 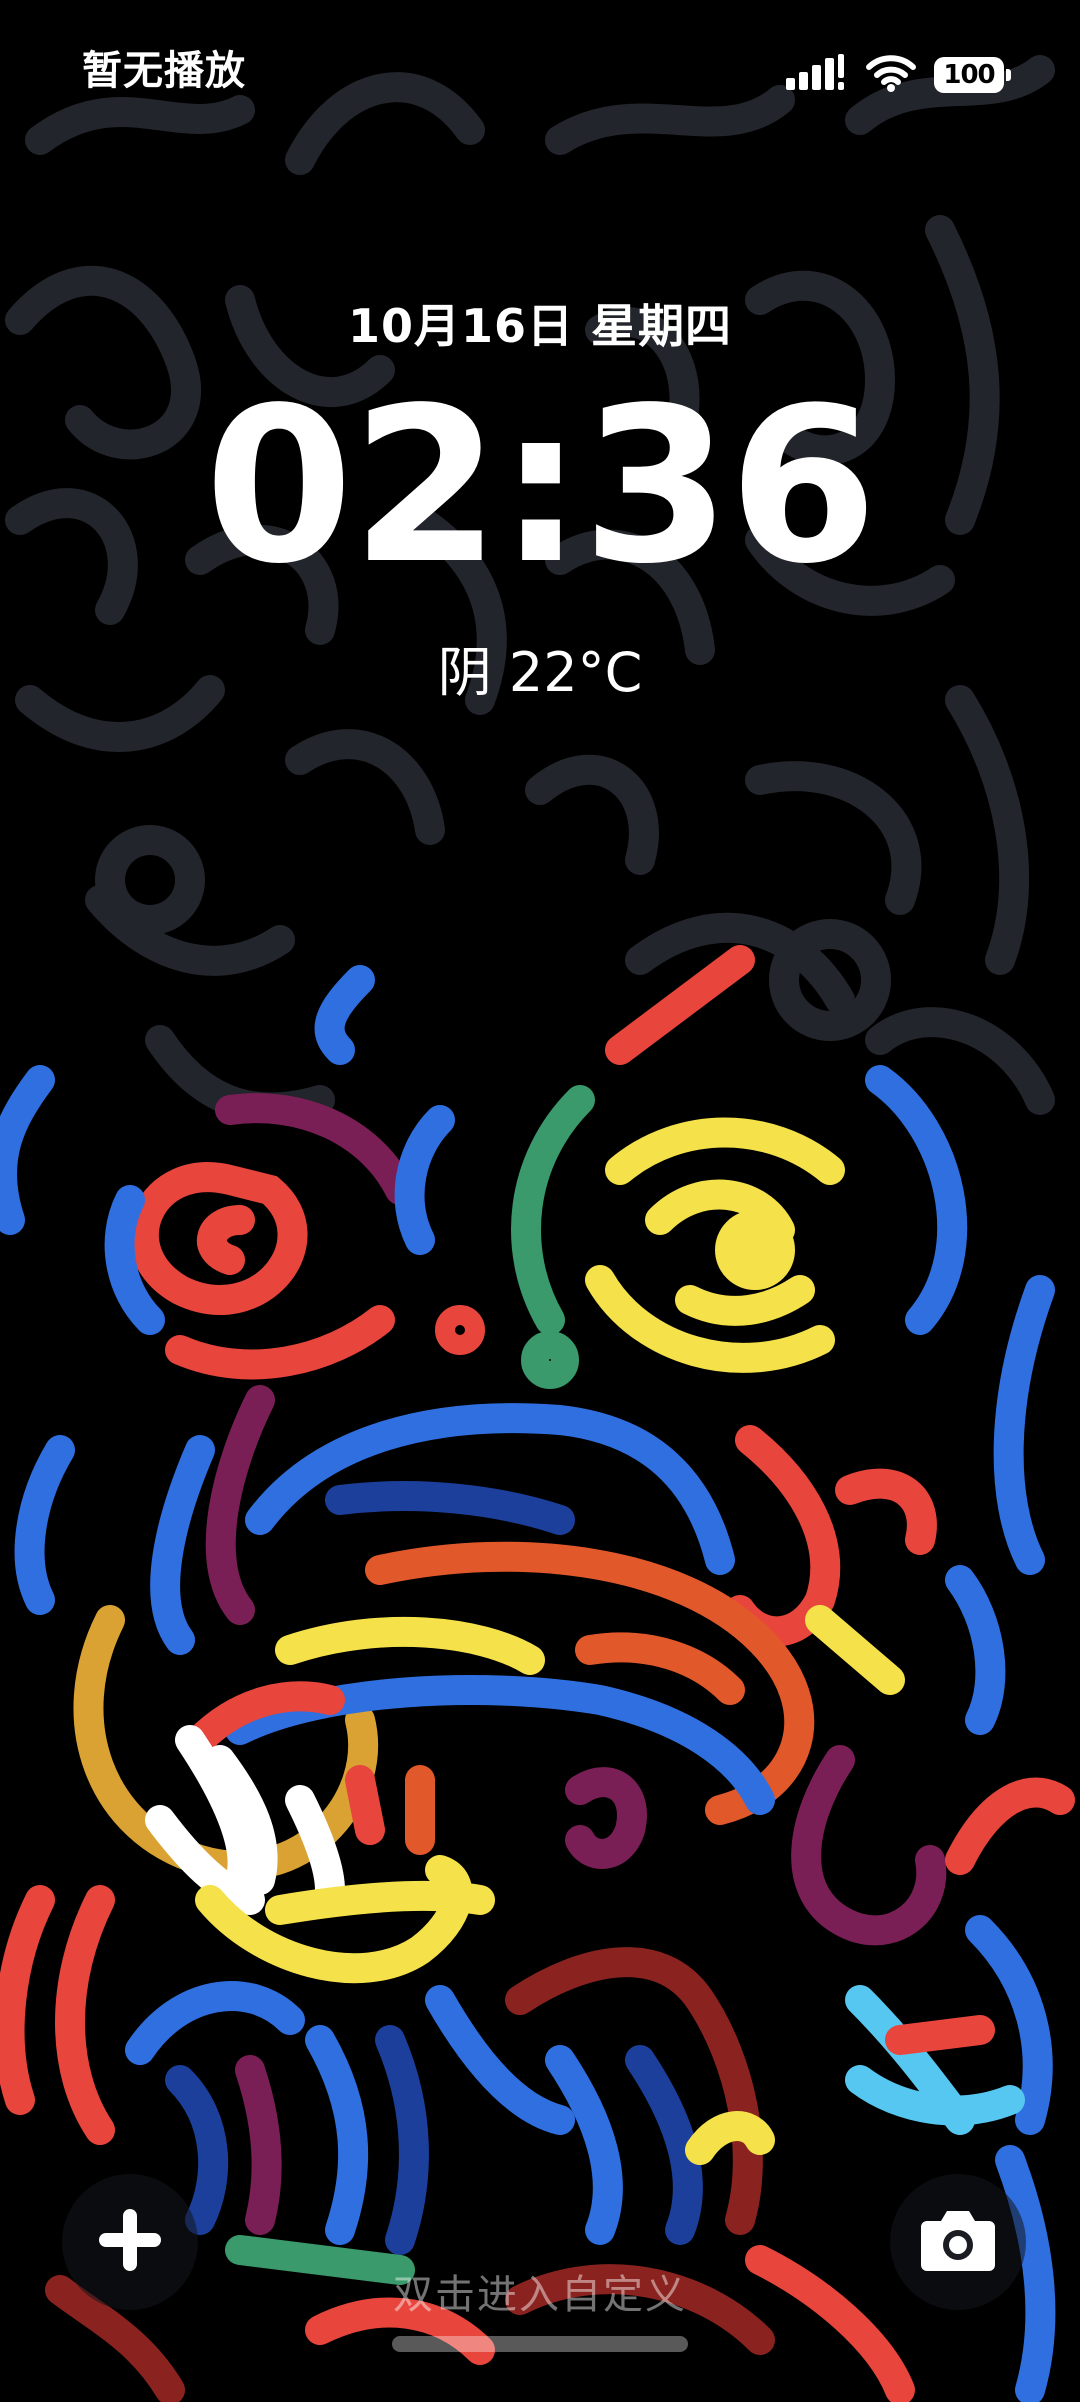 What do you see at coordinates (540, 326) in the screenshot?
I see `lockscreen-date: 10月16日 星期四` at bounding box center [540, 326].